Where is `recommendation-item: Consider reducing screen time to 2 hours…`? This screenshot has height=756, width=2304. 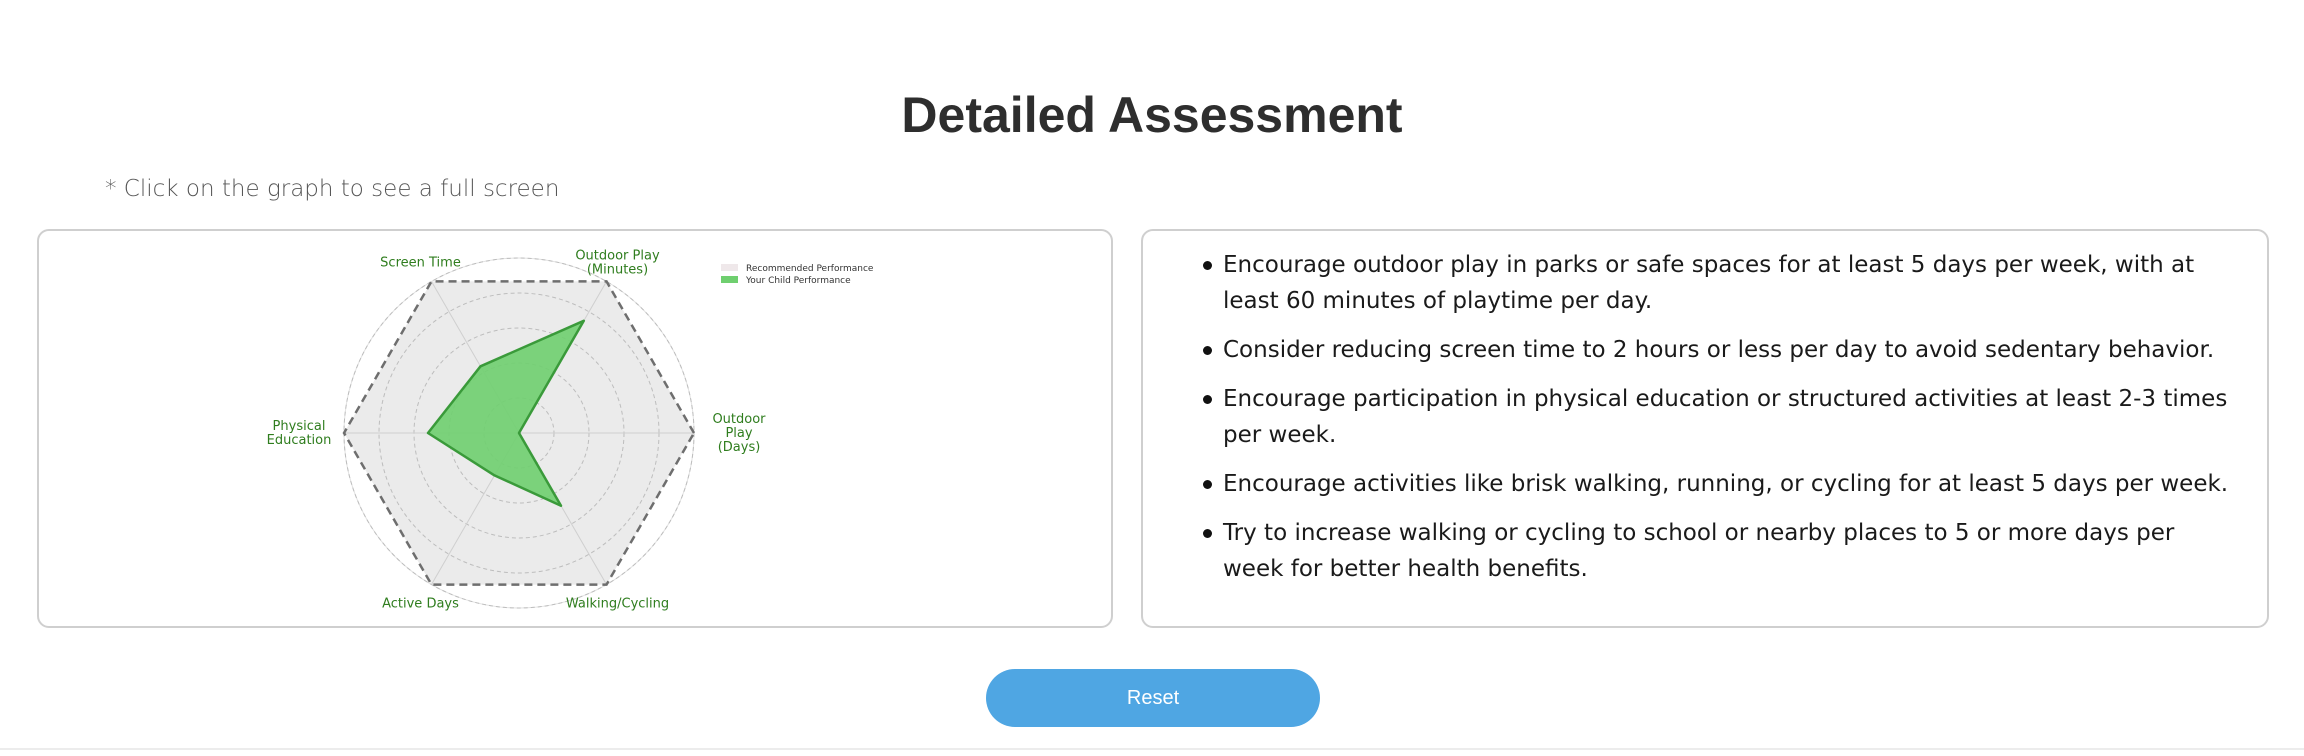
recommendation-item: Consider reducing screen time to 2 hours… is located at coordinates (1718, 350).